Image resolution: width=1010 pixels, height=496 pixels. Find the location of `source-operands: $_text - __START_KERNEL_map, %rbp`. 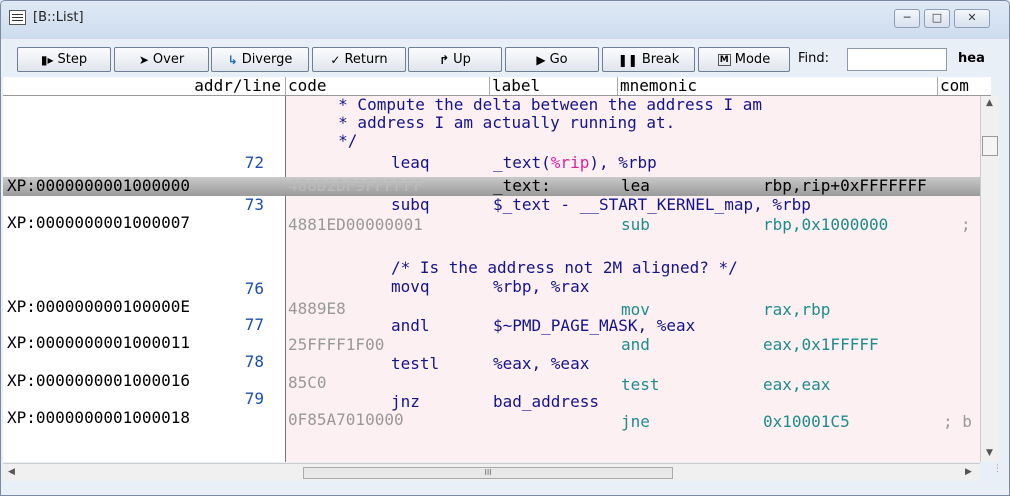

source-operands: $_text - __START_KERNEL_map, %rbp is located at coordinates (652, 204).